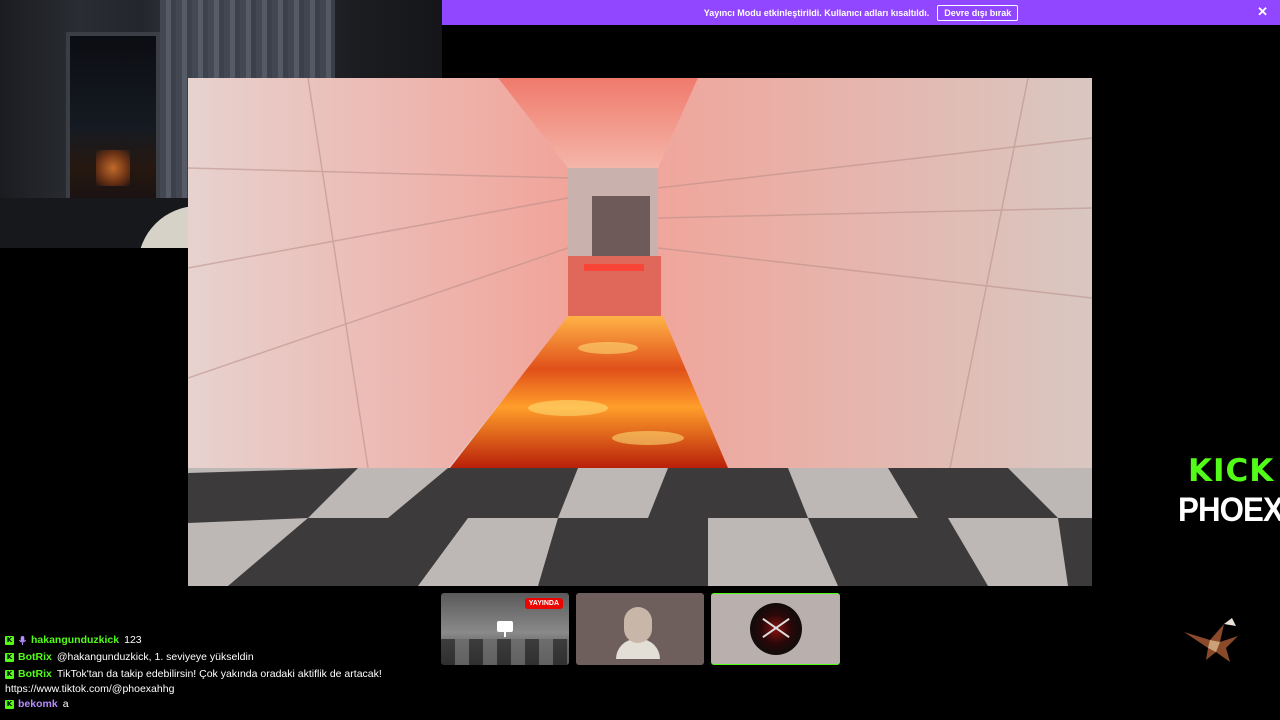 Image resolution: width=1280 pixels, height=720 pixels. What do you see at coordinates (1262, 12) in the screenshot?
I see `close-icon: ✕` at bounding box center [1262, 12].